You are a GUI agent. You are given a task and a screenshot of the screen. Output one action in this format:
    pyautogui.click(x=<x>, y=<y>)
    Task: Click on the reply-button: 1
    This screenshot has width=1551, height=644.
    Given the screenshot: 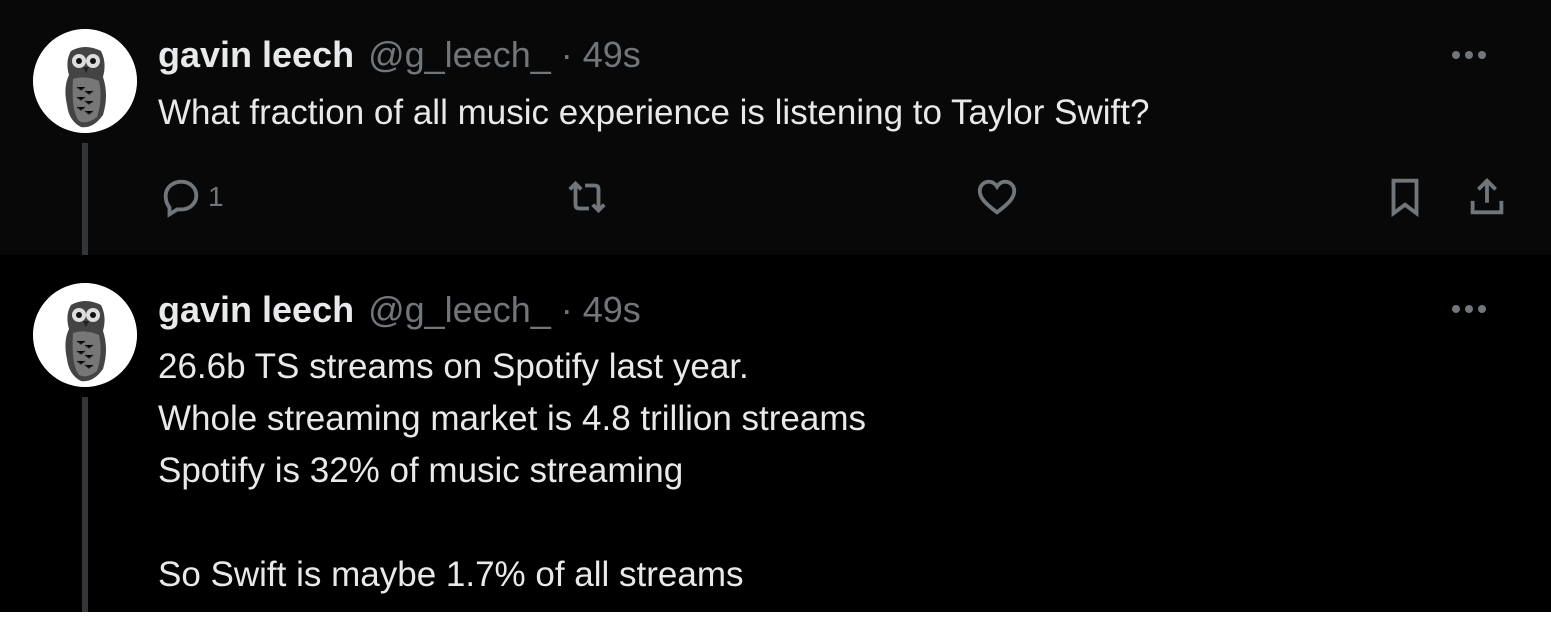 What is the action you would take?
    pyautogui.click(x=191, y=197)
    